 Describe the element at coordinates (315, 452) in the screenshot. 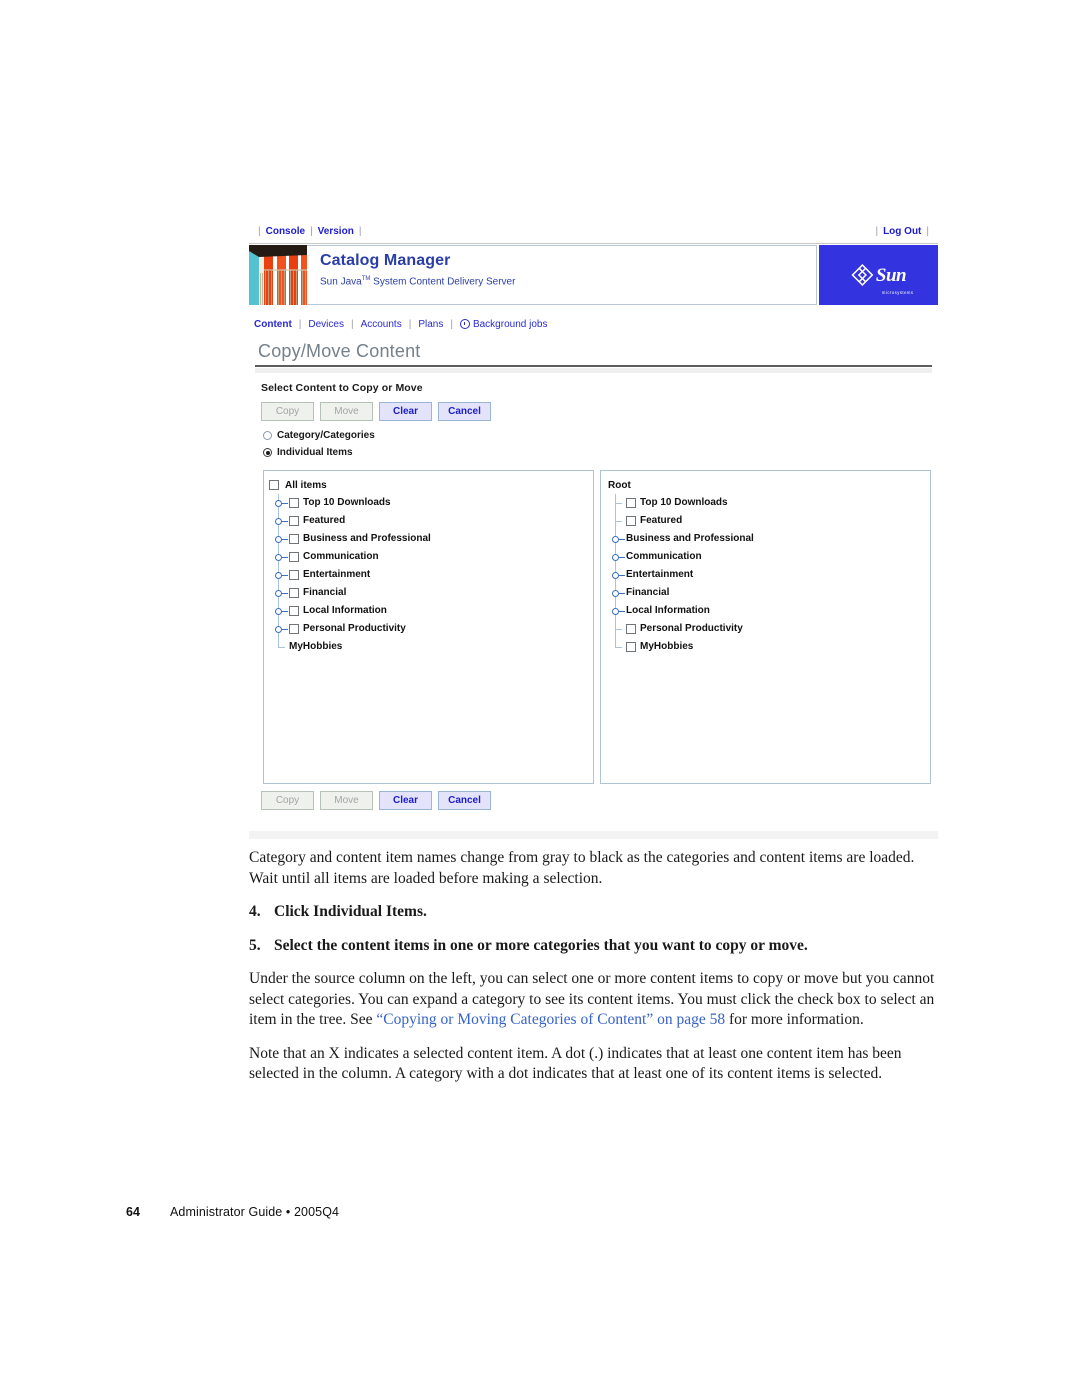

I see `radio-label-individual-items: Individual Items` at that location.